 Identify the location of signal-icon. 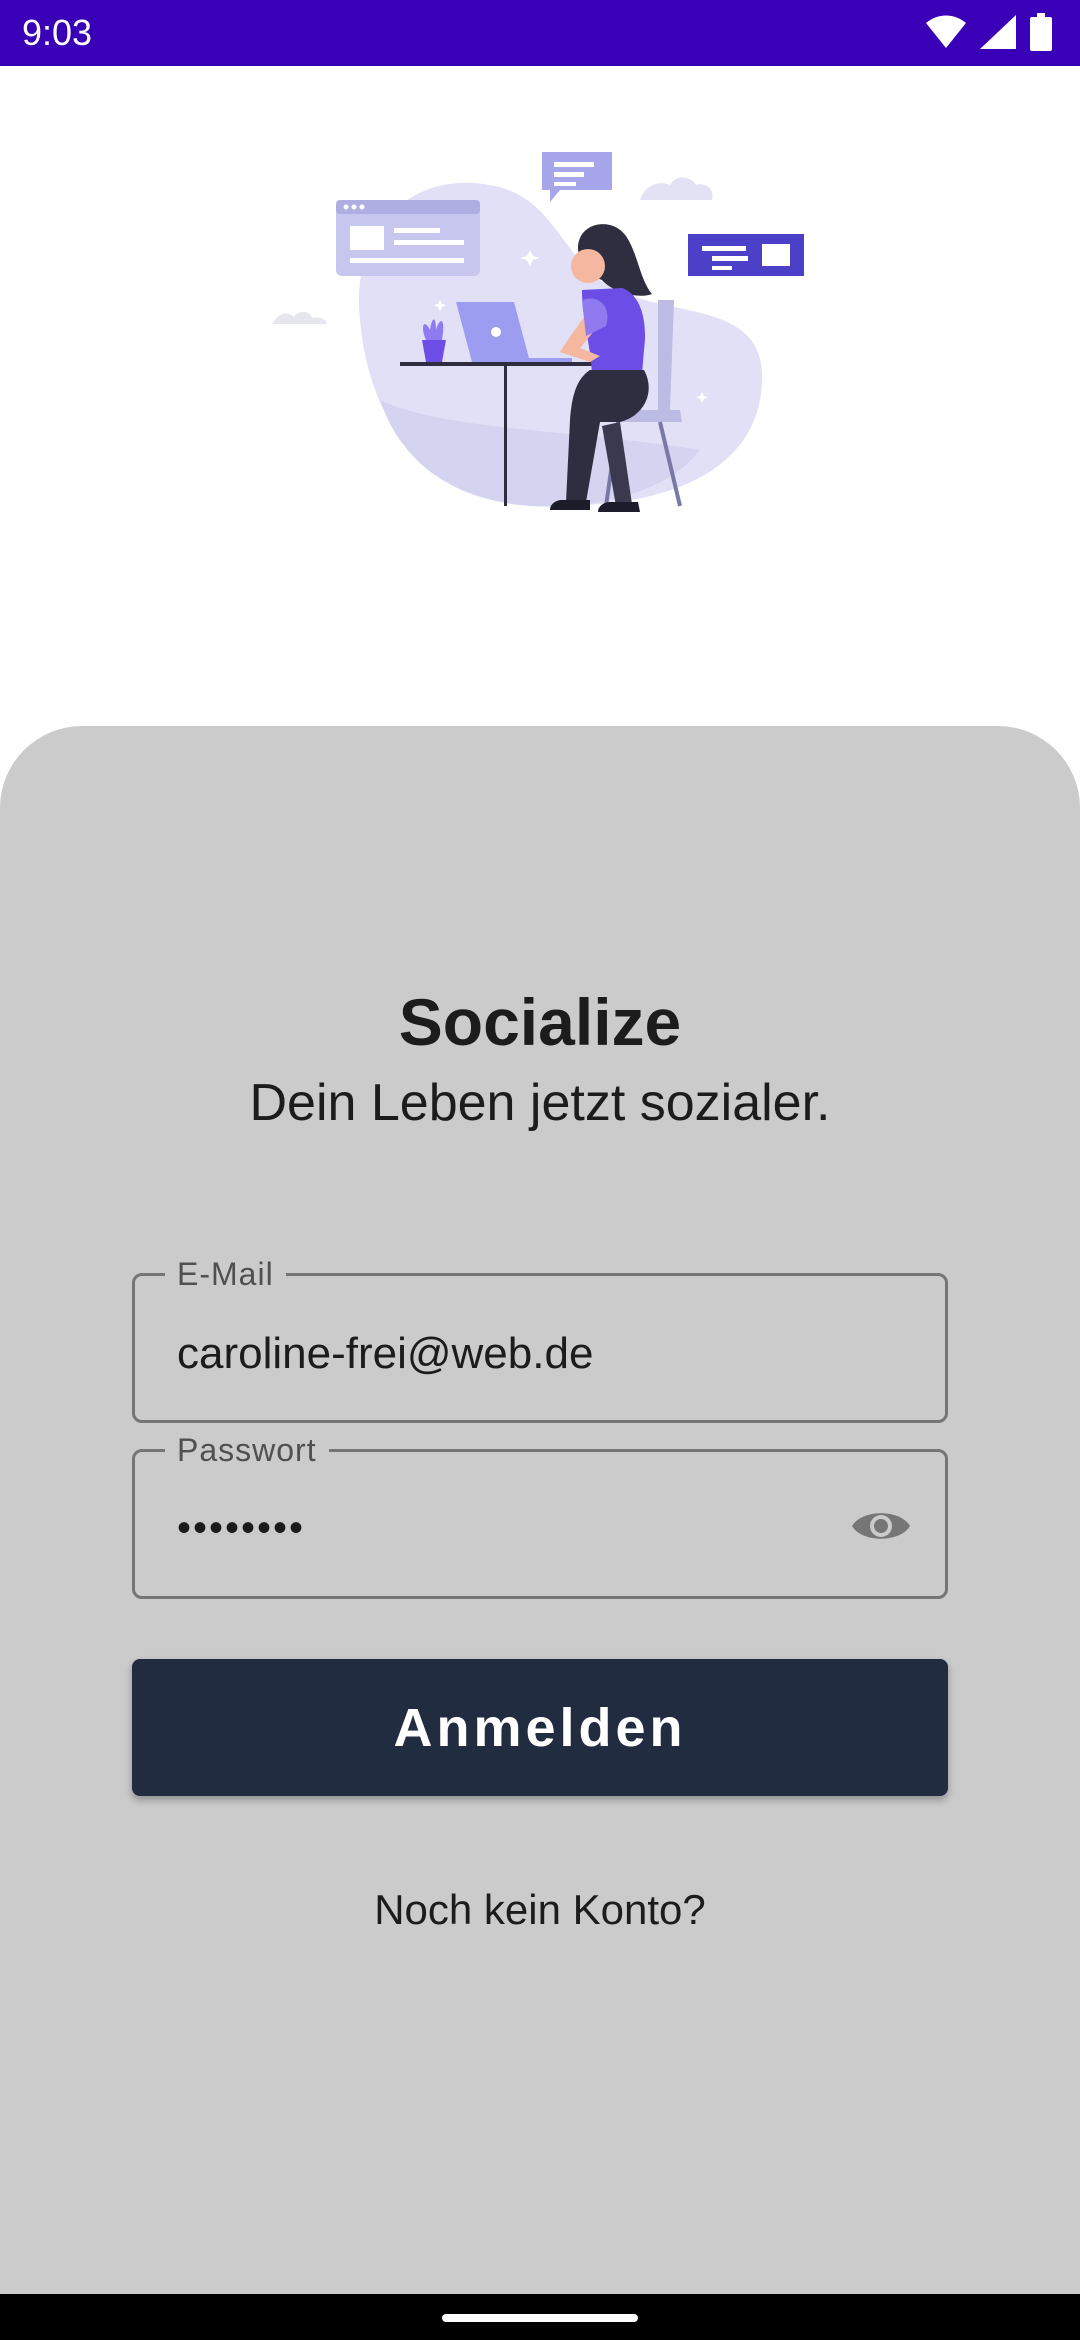
(998, 34).